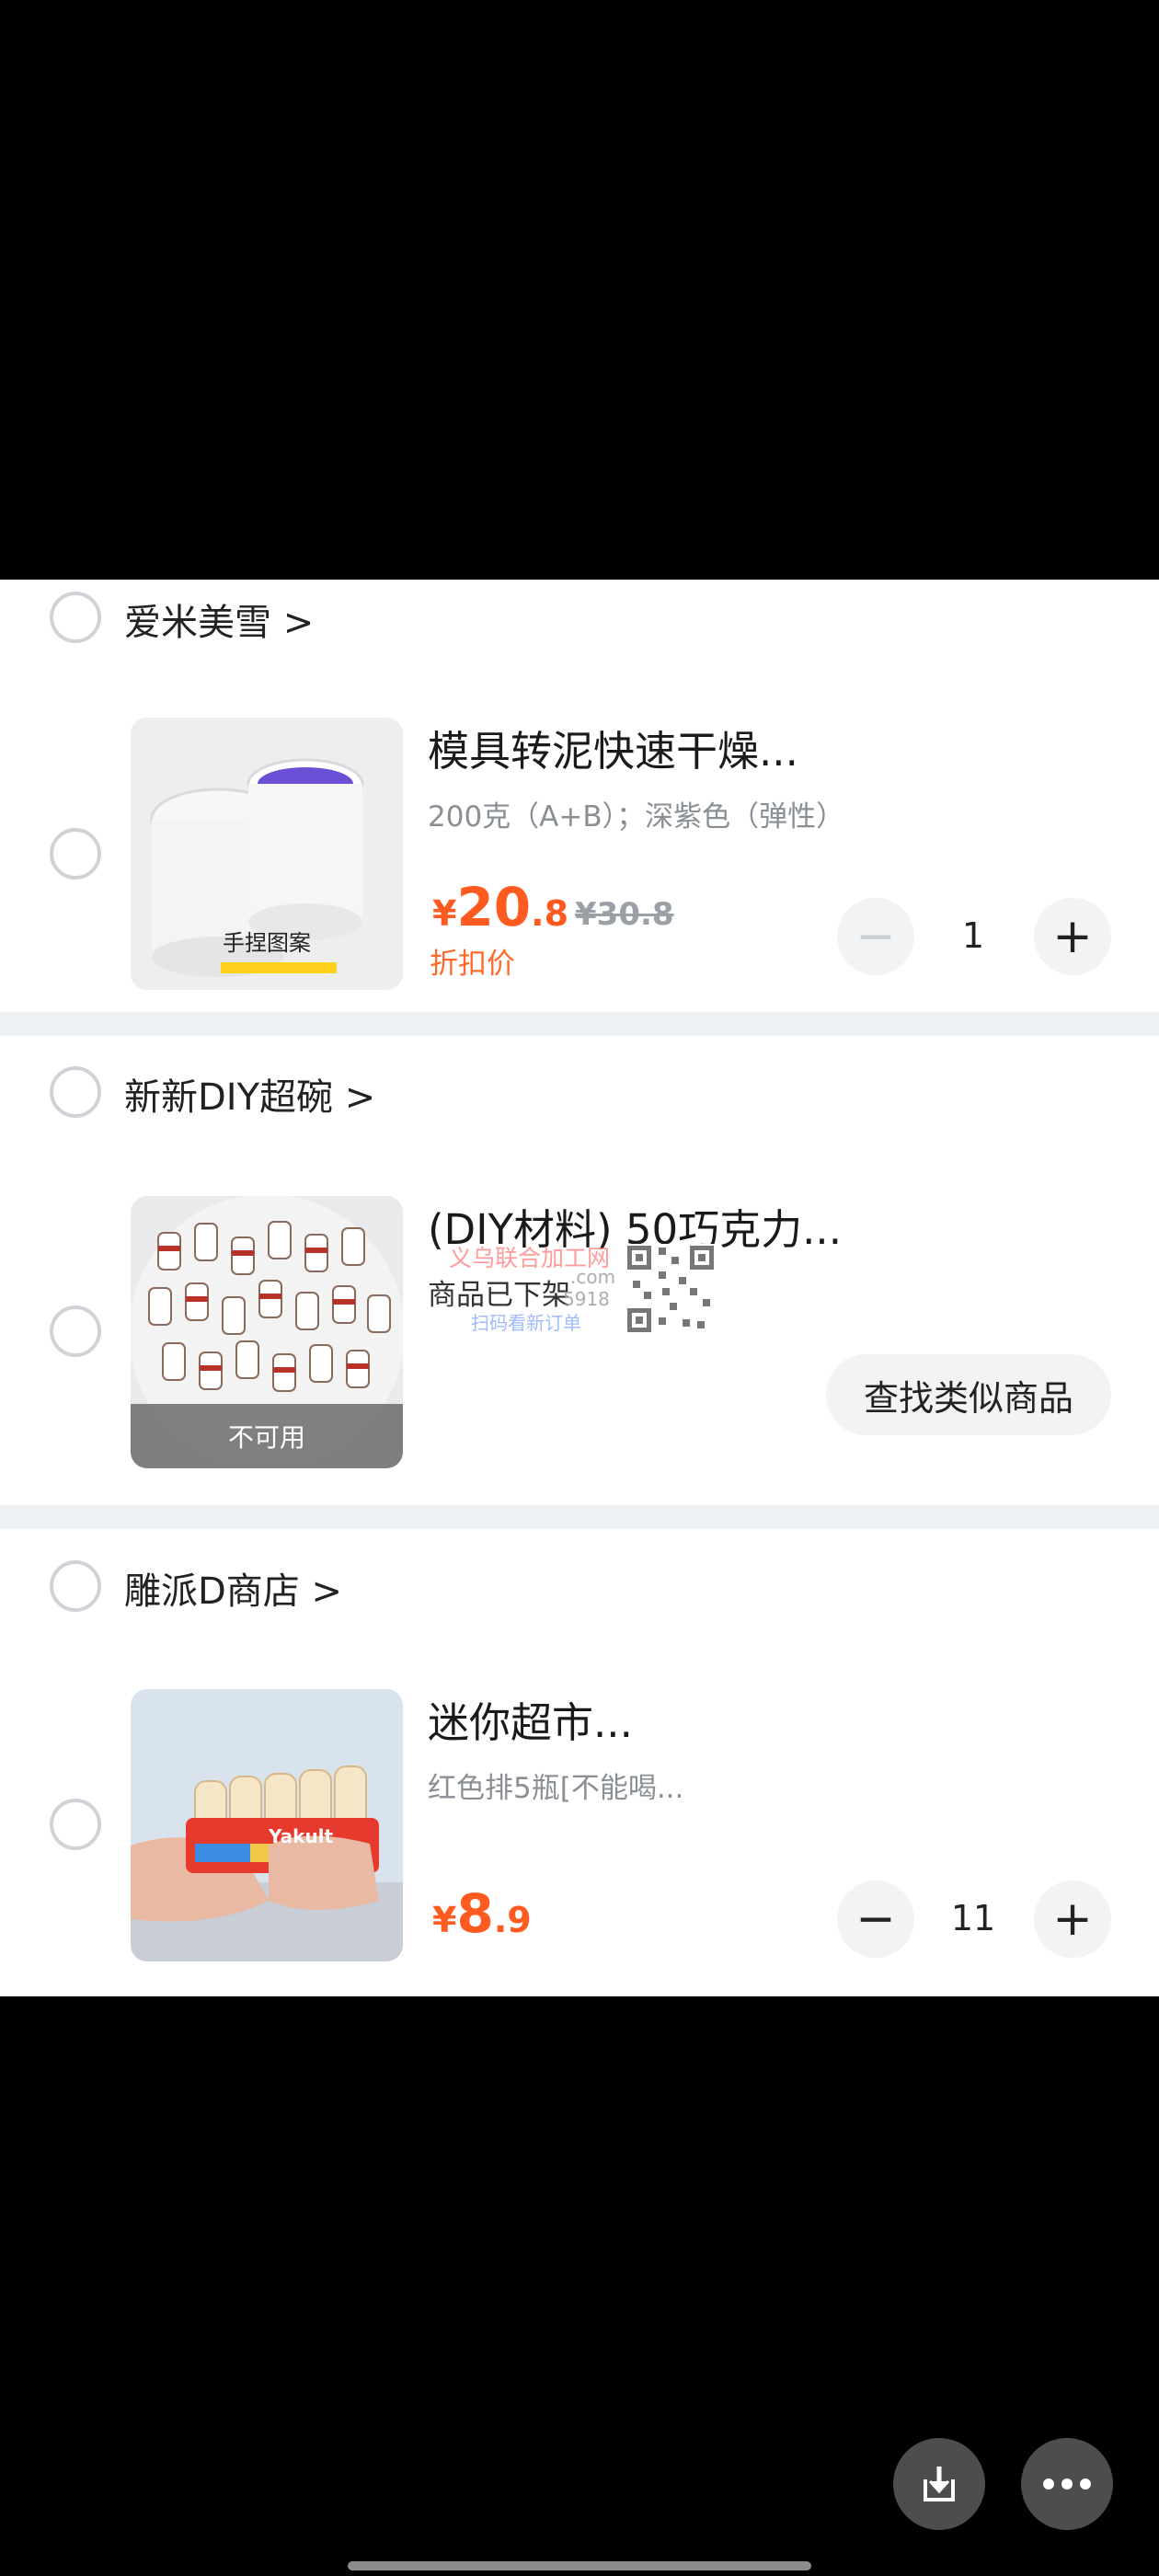 The height and width of the screenshot is (2576, 1159). What do you see at coordinates (586, 1299) in the screenshot?
I see `watermark-text: 5918` at bounding box center [586, 1299].